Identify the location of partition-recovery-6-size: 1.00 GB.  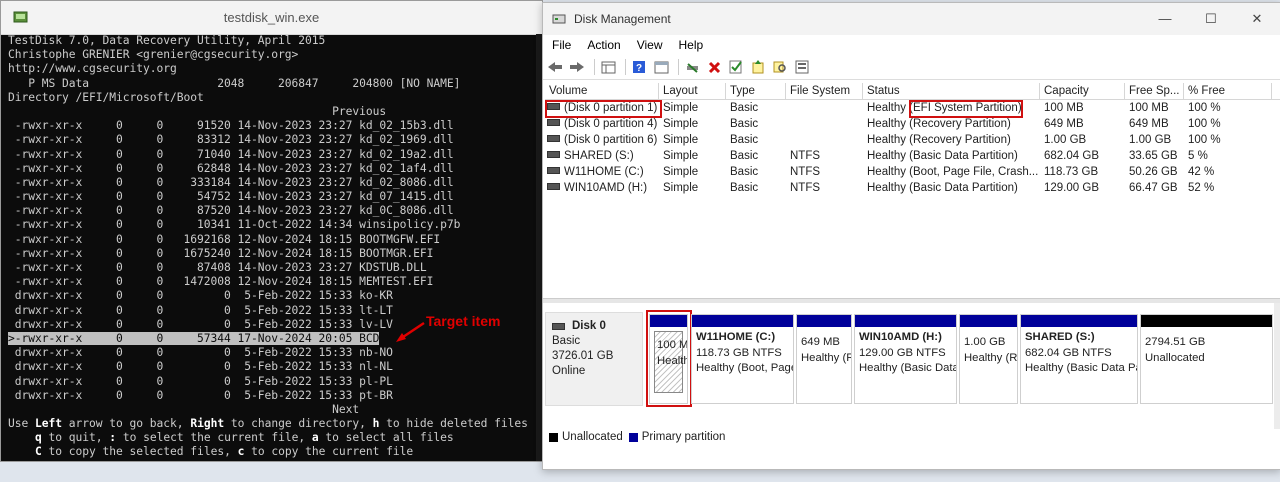
(985, 342).